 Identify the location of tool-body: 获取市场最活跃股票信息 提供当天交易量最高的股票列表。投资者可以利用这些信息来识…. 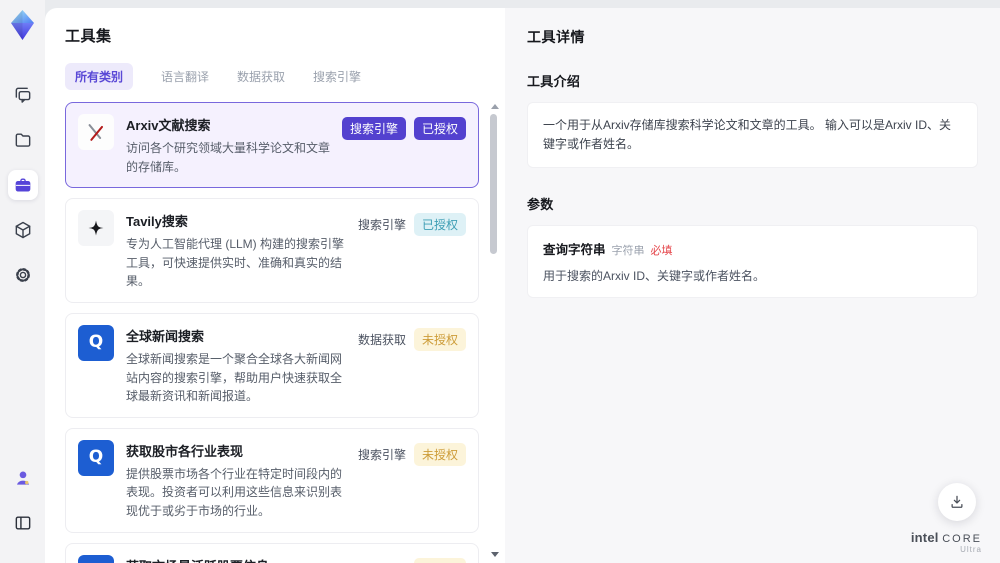
(237, 559).